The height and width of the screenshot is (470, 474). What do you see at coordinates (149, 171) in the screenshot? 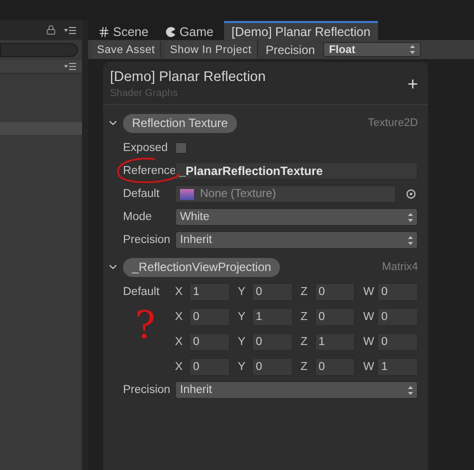
I see `field-label: Reference` at bounding box center [149, 171].